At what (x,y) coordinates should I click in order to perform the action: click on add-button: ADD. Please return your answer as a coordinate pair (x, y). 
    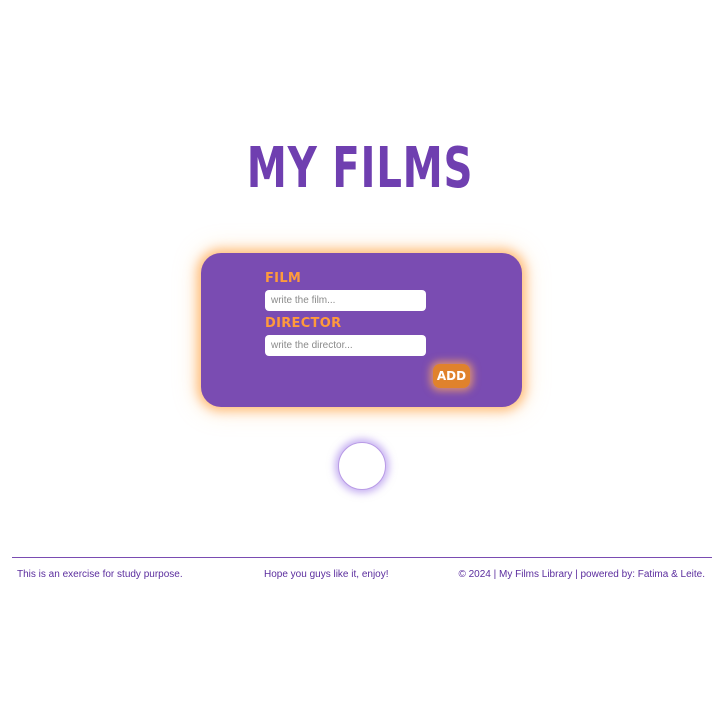
    Looking at the image, I should click on (451, 376).